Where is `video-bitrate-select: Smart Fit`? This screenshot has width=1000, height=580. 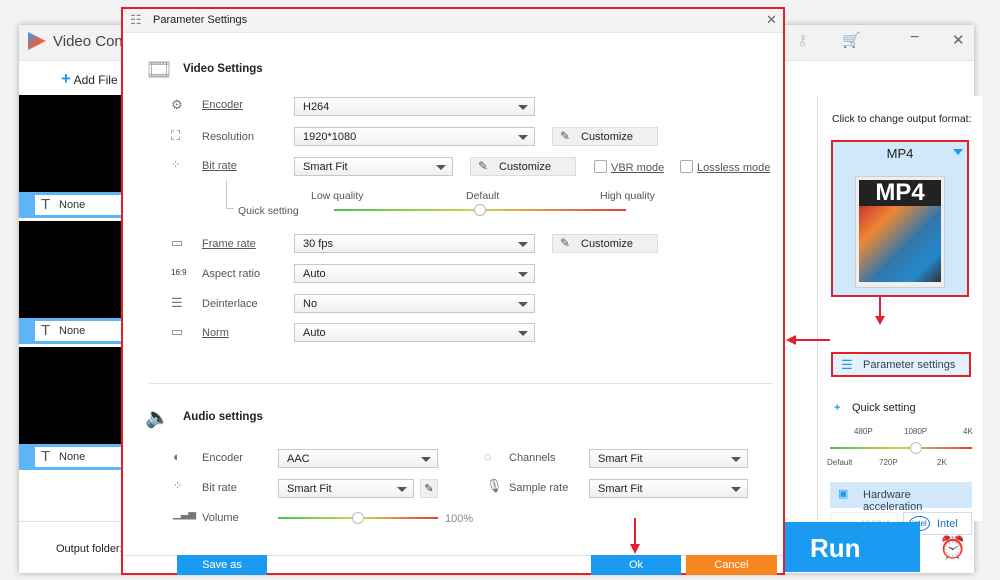 video-bitrate-select: Smart Fit is located at coordinates (373, 166).